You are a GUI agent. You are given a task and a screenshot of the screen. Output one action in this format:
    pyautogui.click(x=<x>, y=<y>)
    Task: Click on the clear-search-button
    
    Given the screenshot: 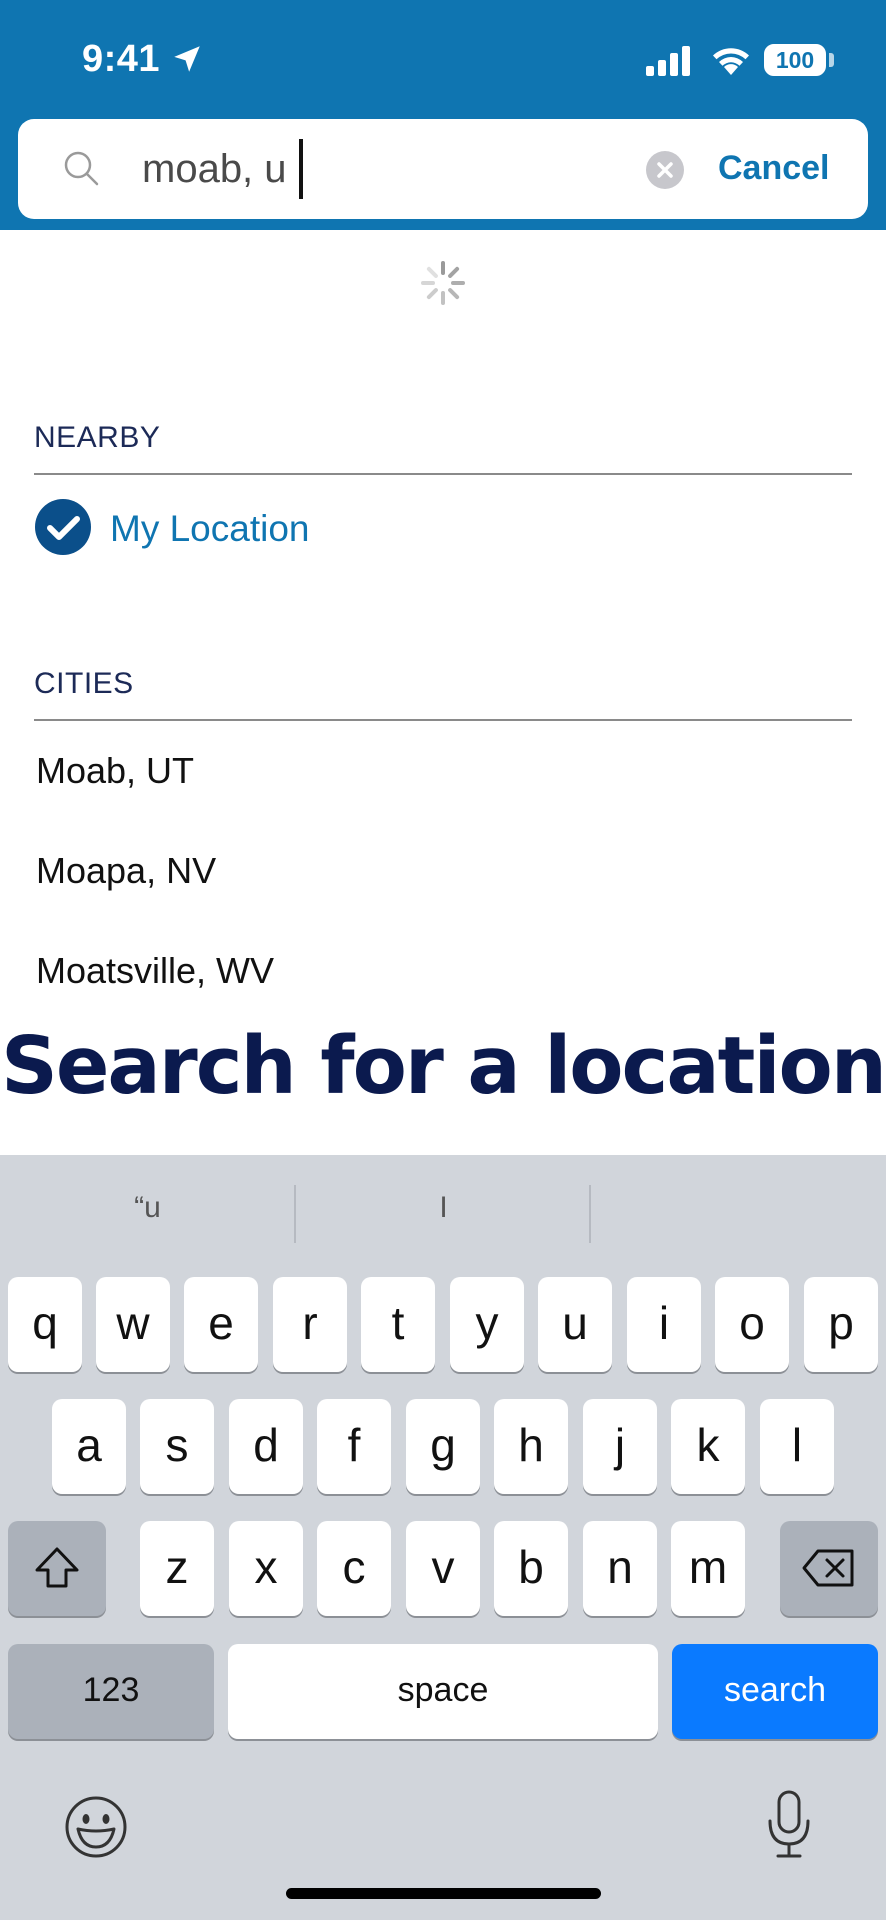 What is the action you would take?
    pyautogui.click(x=665, y=170)
    